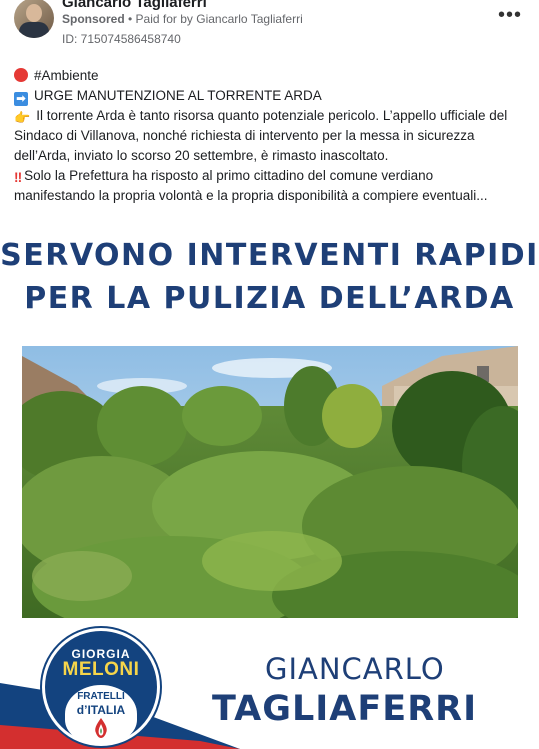 The image size is (539, 749). I want to click on party-logo-badge: GIORGIA MELONI FRATELLI d’ITALIA, so click(101, 687).